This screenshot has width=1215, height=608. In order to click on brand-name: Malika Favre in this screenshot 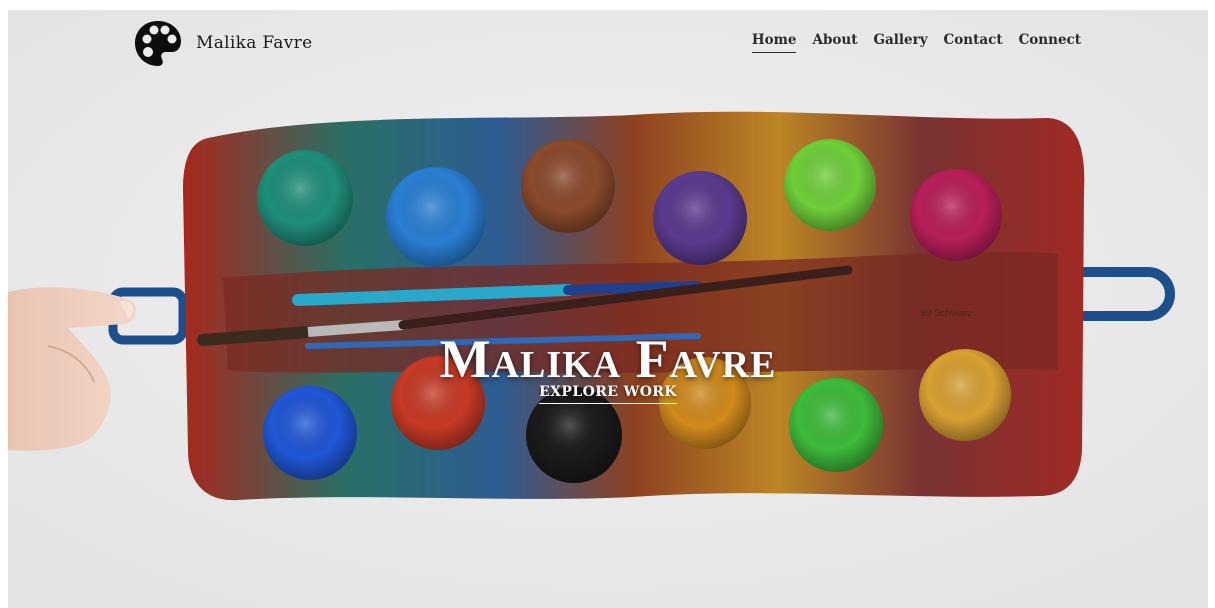, I will do `click(254, 43)`.